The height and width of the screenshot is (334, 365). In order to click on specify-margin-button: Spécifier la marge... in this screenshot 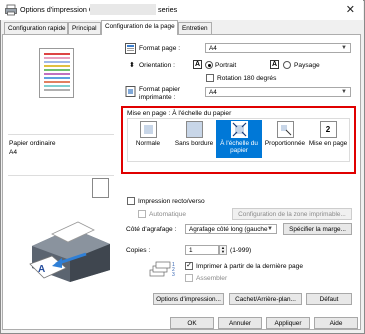, I will do `click(317, 229)`.